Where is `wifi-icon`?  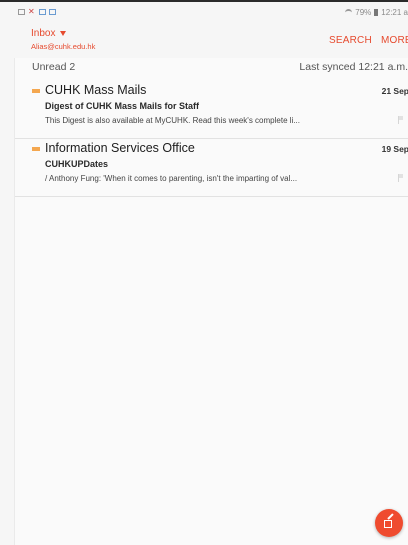 wifi-icon is located at coordinates (349, 12).